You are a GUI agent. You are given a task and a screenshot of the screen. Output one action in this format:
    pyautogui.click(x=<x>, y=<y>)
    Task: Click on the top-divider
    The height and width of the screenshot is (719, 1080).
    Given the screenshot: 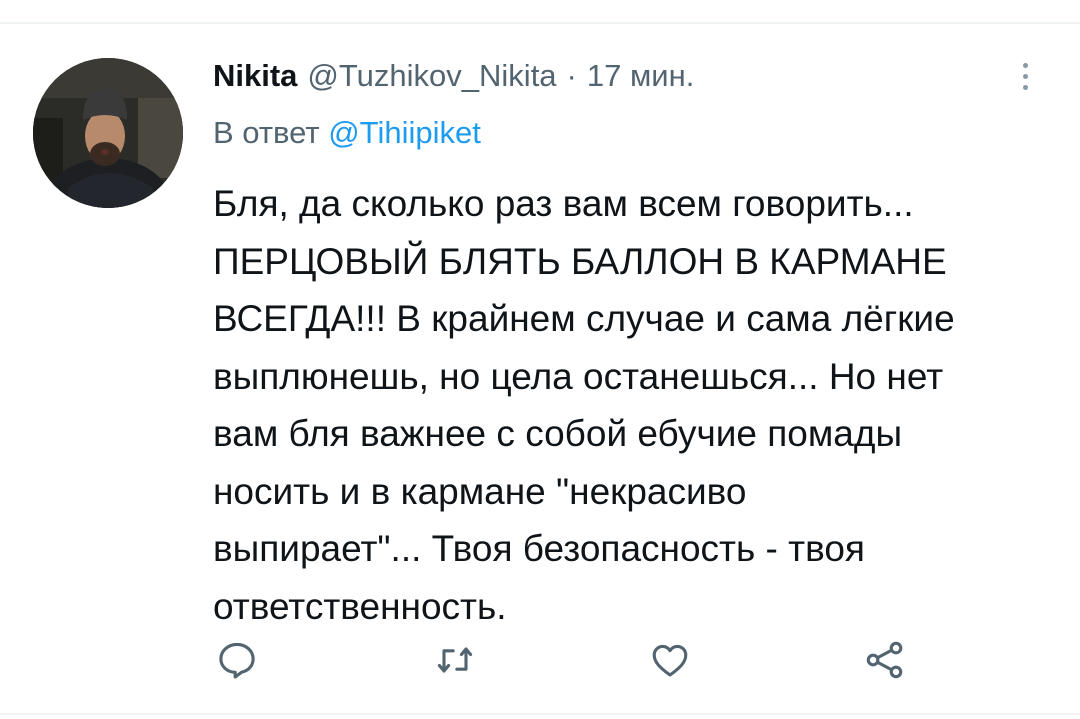 What is the action you would take?
    pyautogui.click(x=540, y=23)
    